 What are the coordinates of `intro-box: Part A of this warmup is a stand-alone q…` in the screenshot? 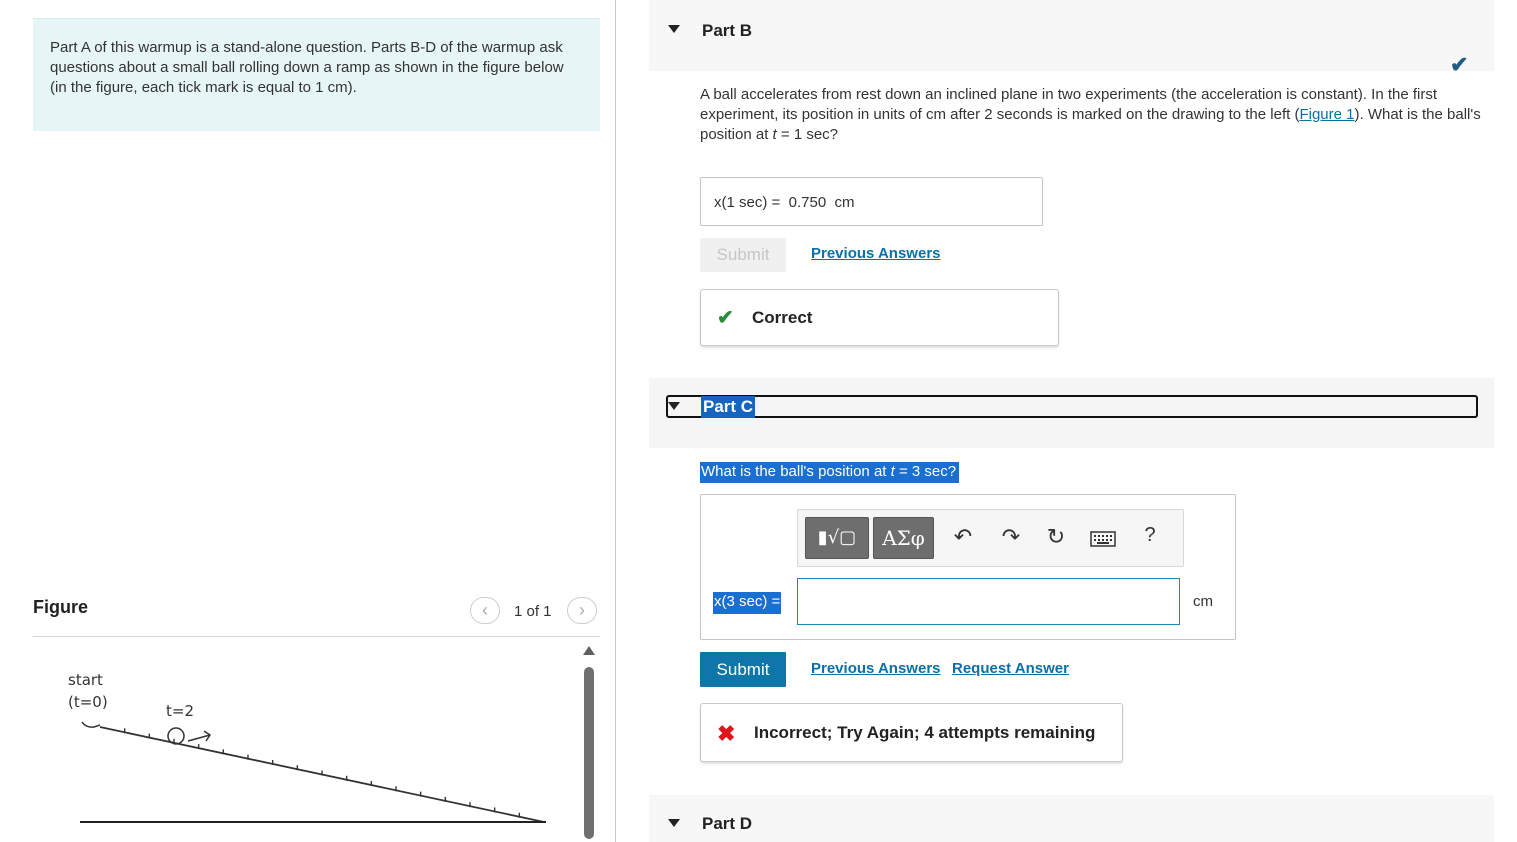 It's located at (316, 74).